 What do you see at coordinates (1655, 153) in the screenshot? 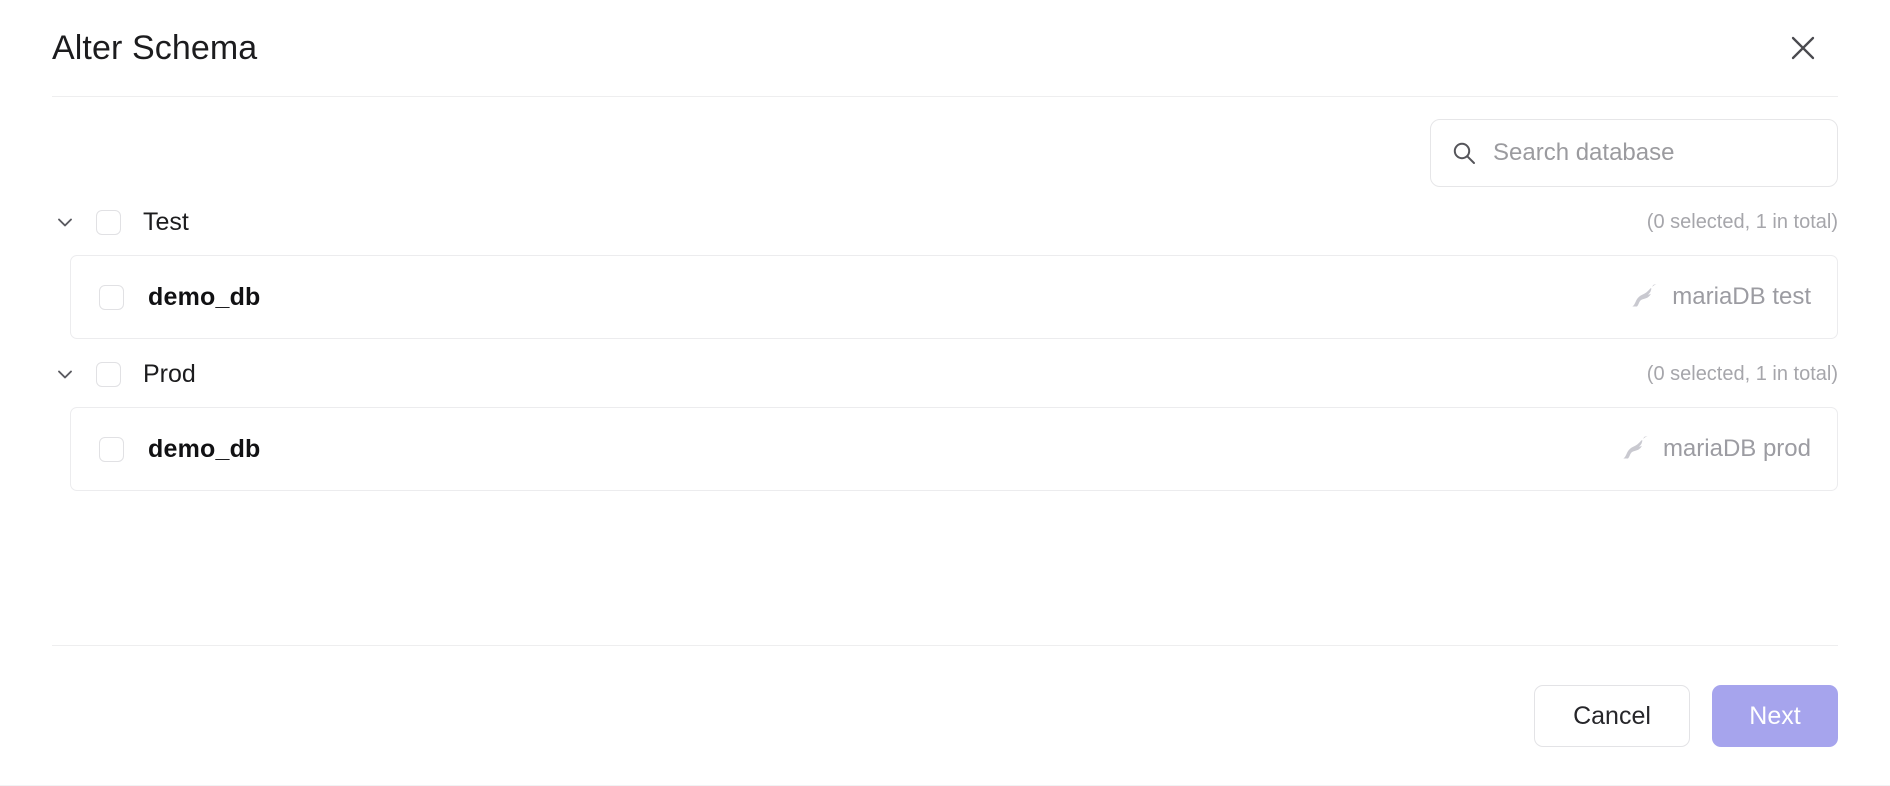
I see `search-input` at bounding box center [1655, 153].